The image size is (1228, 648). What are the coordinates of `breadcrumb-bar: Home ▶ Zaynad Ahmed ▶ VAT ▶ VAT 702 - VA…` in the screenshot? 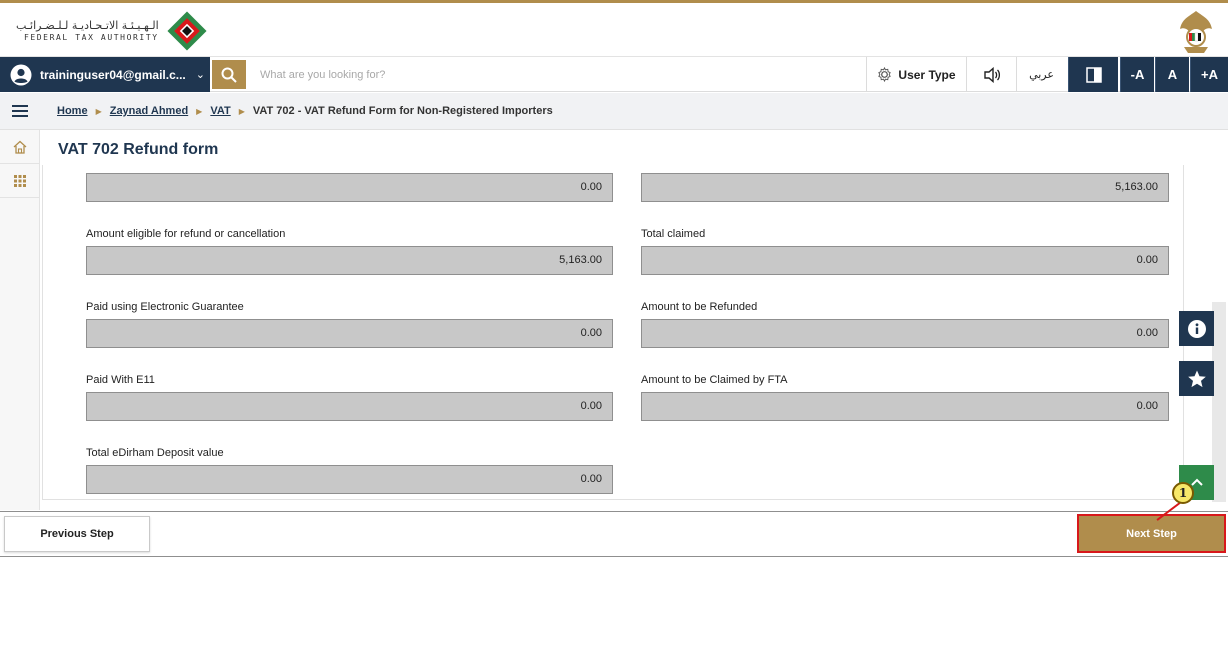 It's located at (614, 111).